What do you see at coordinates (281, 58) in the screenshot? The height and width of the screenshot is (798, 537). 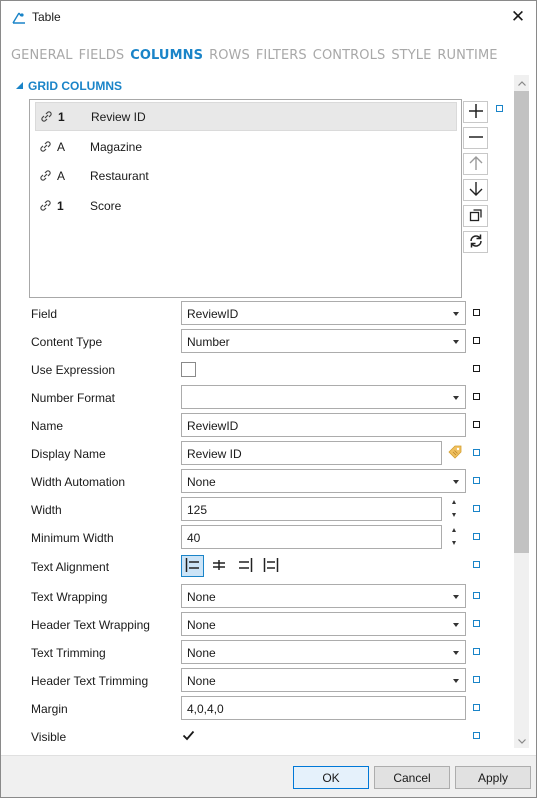 I see `tab-filters: FILTERS` at bounding box center [281, 58].